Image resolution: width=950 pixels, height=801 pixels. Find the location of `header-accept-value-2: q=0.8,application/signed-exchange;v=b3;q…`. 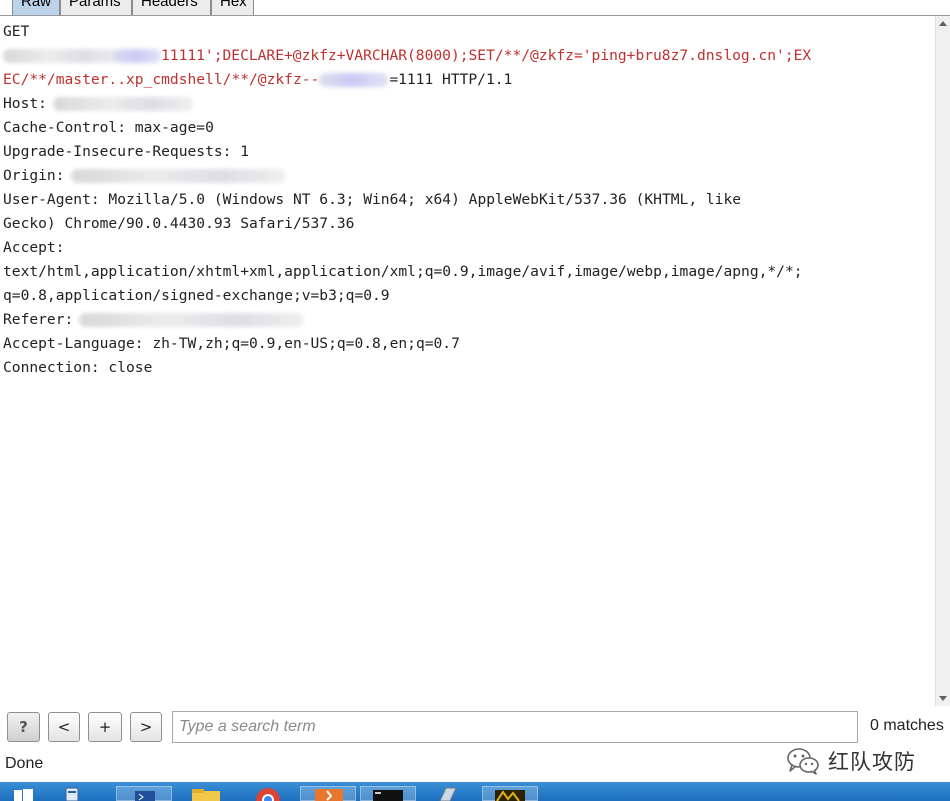

header-accept-value-2: q=0.8,application/signed-exchange;v=b3;q… is located at coordinates (196, 295).